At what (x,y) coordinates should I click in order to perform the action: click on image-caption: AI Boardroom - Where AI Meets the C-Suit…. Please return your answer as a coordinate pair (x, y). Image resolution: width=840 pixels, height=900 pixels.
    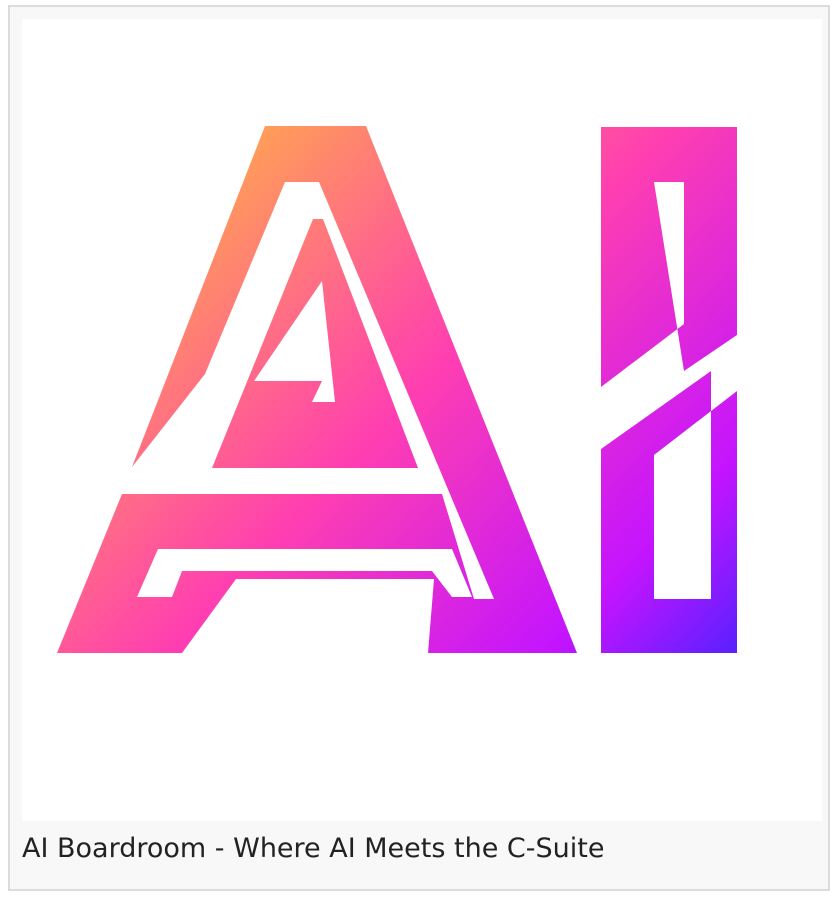
    Looking at the image, I should click on (313, 848).